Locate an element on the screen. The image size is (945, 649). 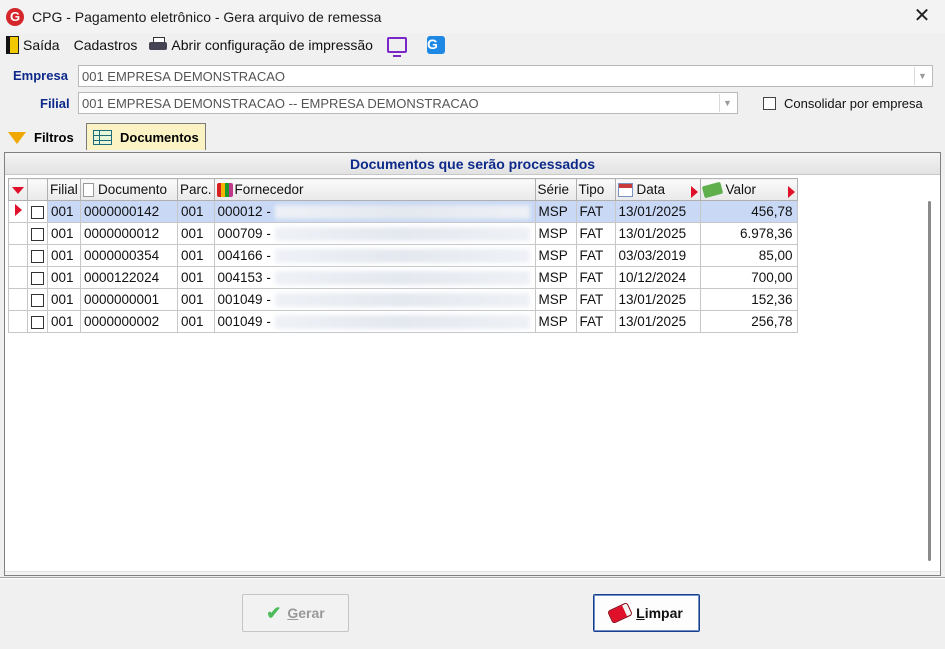
col-valor-label: Valor is located at coordinates (741, 189).